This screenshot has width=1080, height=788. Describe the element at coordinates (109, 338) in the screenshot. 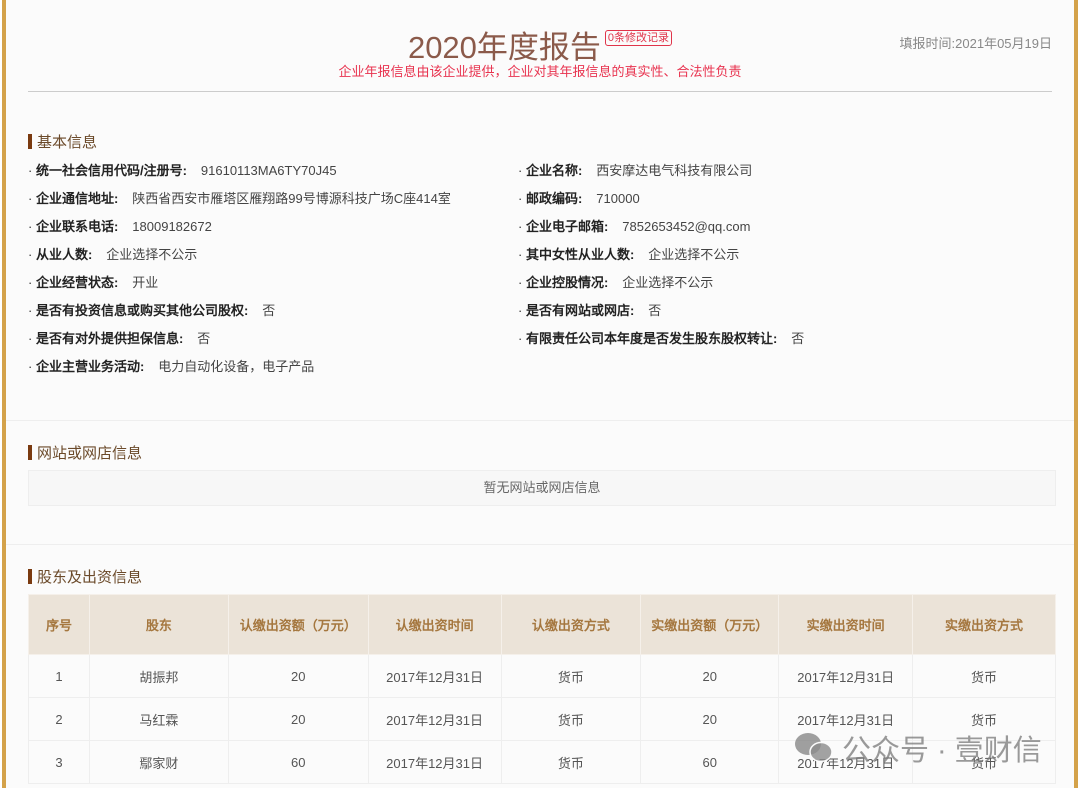

I see `field-label: 是否有对外提供担保信息:` at that location.